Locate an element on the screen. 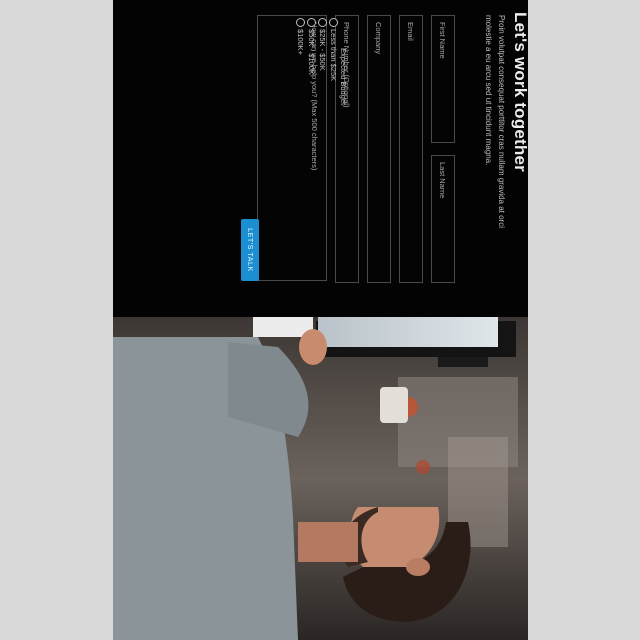  hand is located at coordinates (313, 347).